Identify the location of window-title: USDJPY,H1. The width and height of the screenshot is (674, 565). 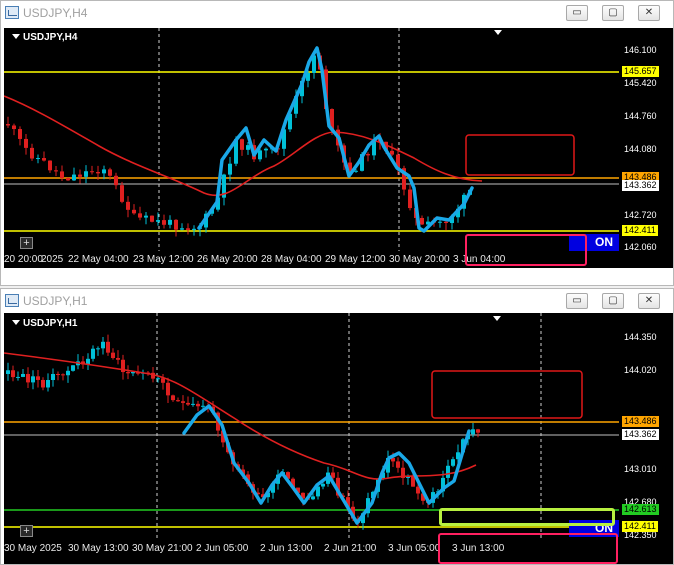
(55, 301).